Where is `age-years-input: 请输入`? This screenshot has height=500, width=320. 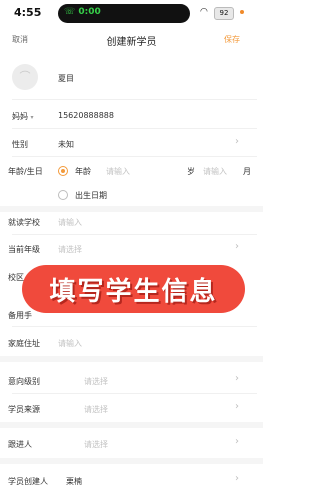 age-years-input: 请输入 is located at coordinates (118, 171).